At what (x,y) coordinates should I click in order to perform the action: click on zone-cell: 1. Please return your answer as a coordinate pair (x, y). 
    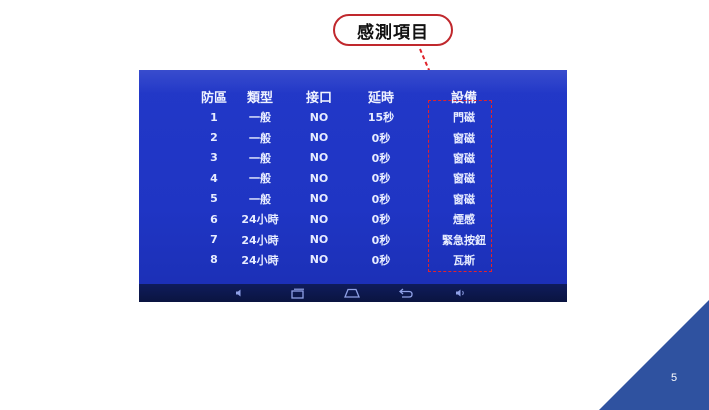
    Looking at the image, I should click on (214, 117).